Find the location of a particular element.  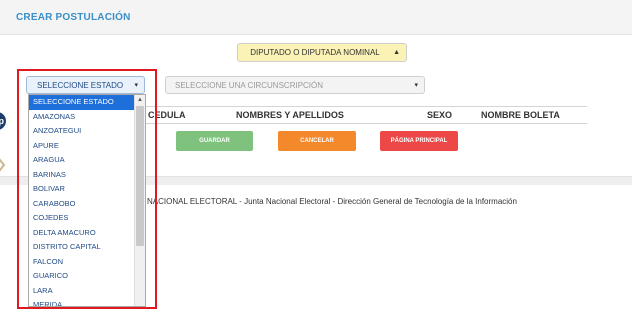

page-title: CREAR POSTULACIÓN is located at coordinates (73, 17).